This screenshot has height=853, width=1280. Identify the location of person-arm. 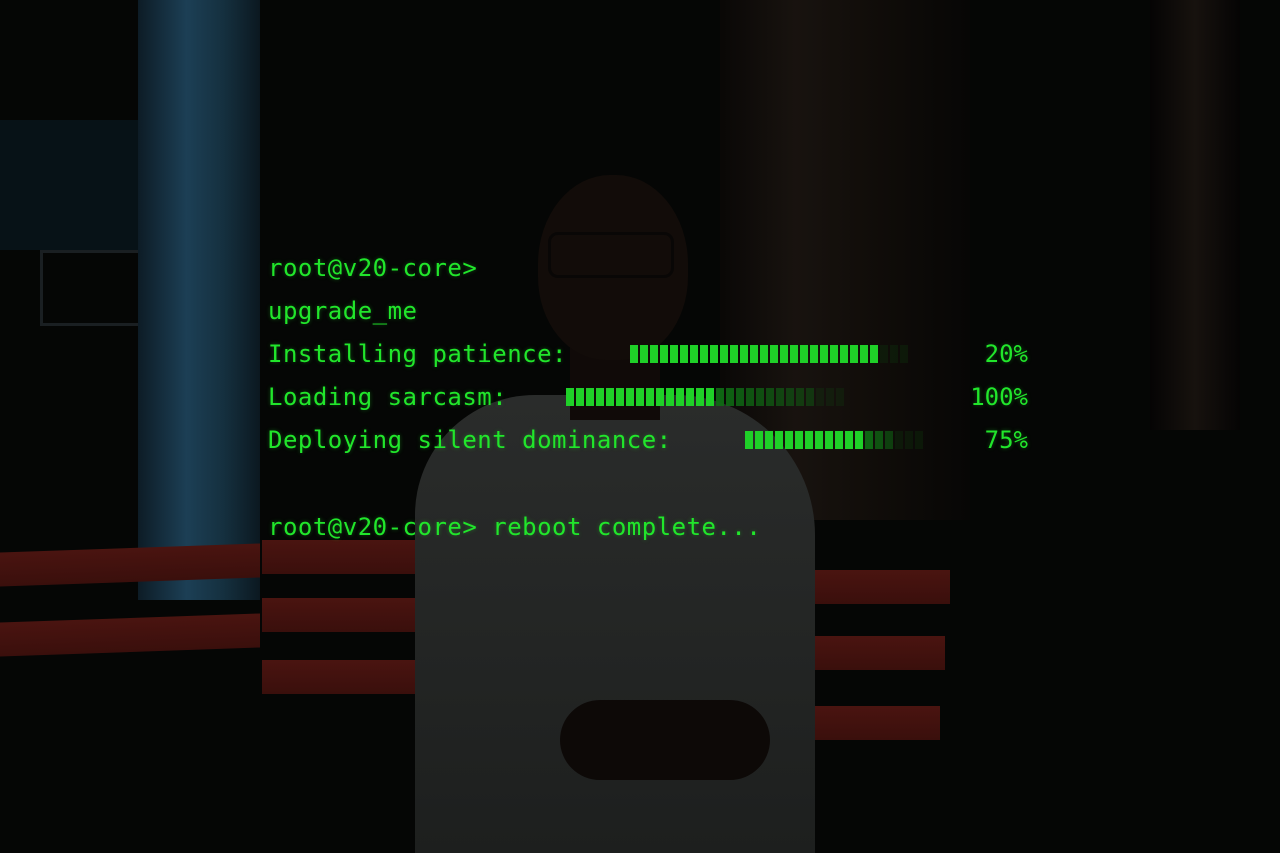
(665, 740).